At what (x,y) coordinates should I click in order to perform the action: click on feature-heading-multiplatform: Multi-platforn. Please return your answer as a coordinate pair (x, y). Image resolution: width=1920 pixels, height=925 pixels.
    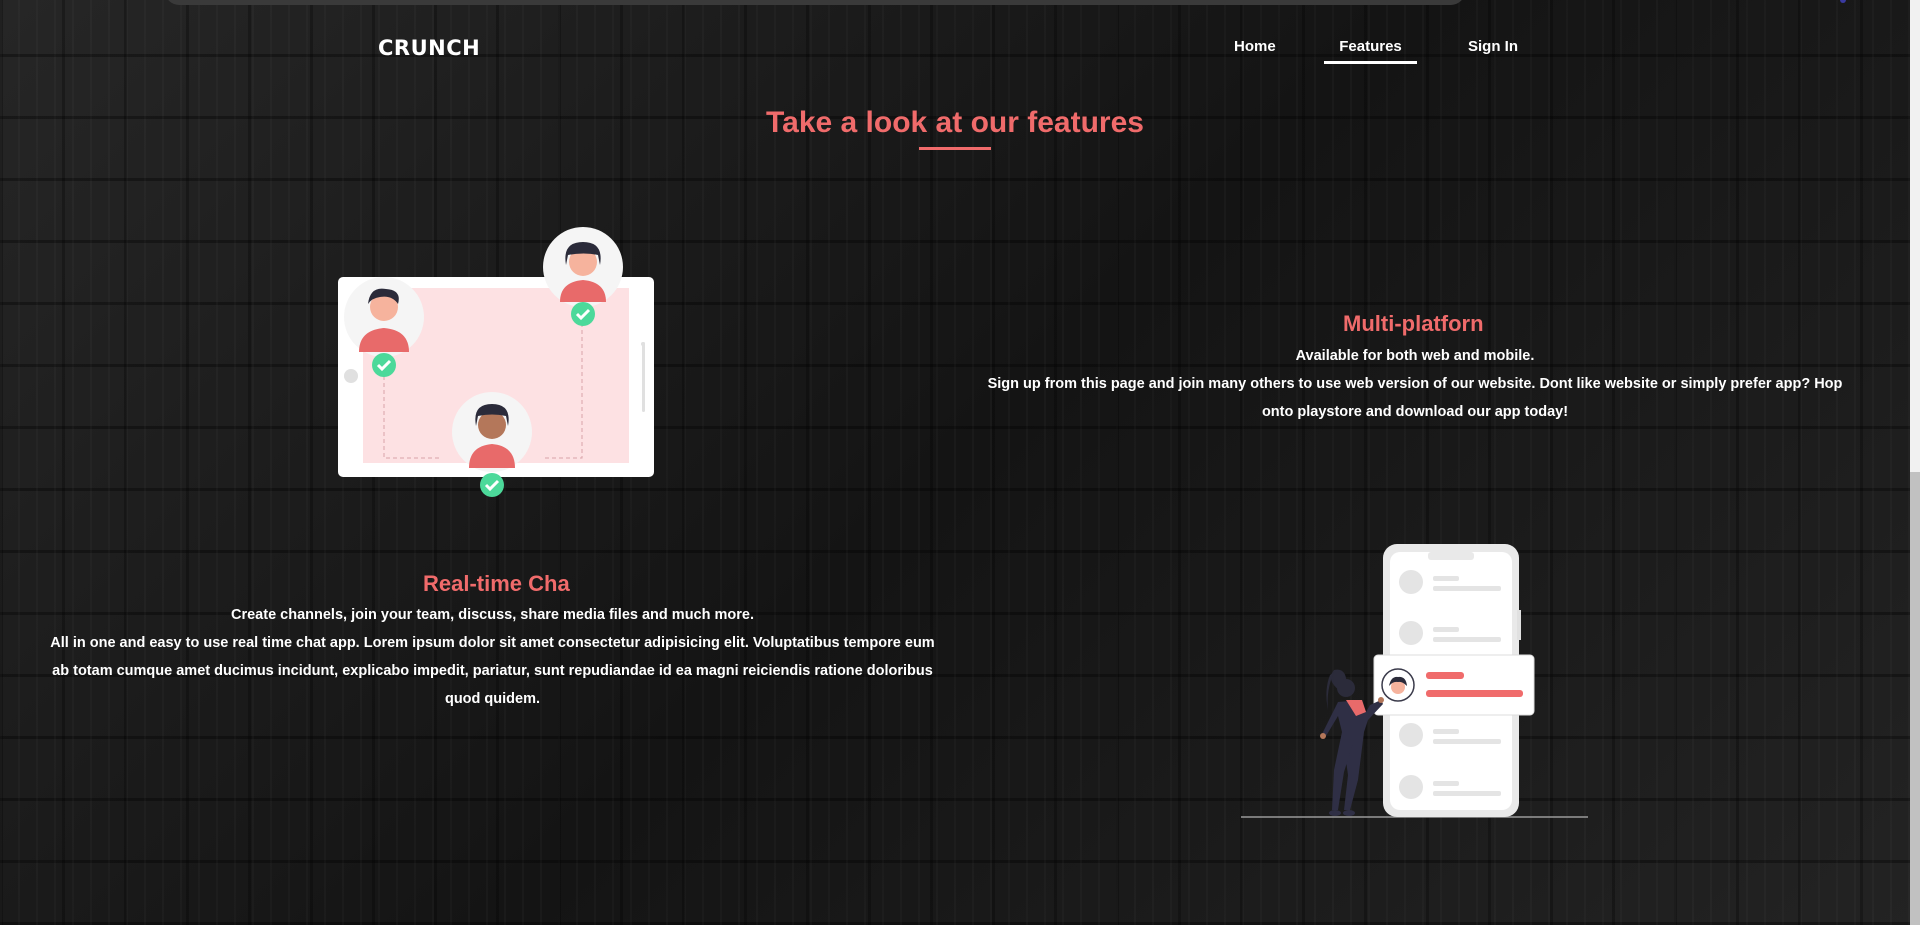
    Looking at the image, I should click on (1413, 323).